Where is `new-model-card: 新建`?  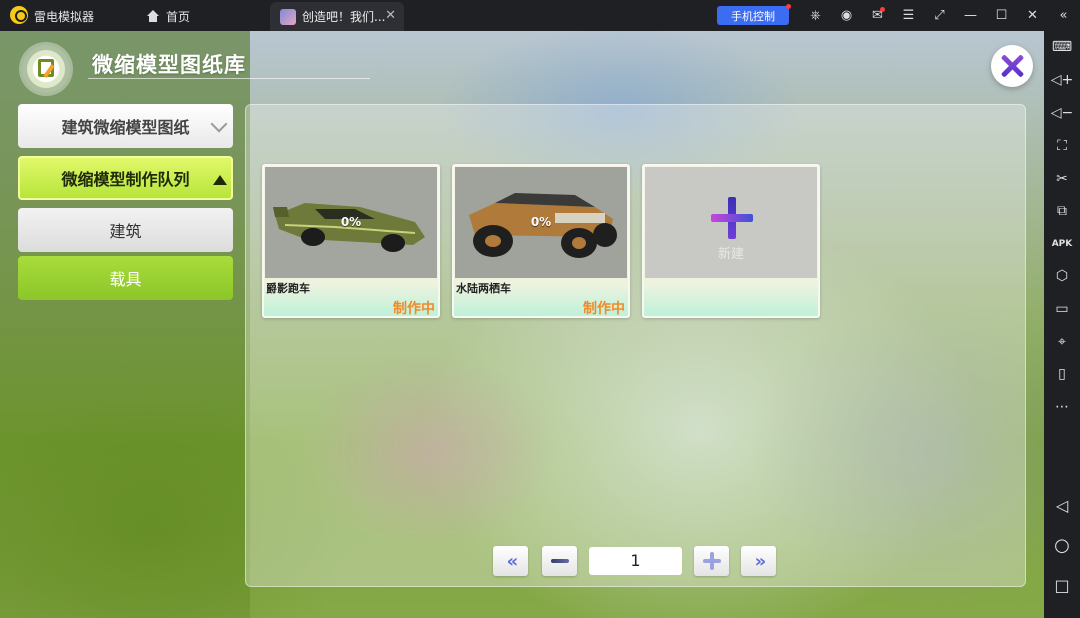
new-model-card: 新建 is located at coordinates (731, 241).